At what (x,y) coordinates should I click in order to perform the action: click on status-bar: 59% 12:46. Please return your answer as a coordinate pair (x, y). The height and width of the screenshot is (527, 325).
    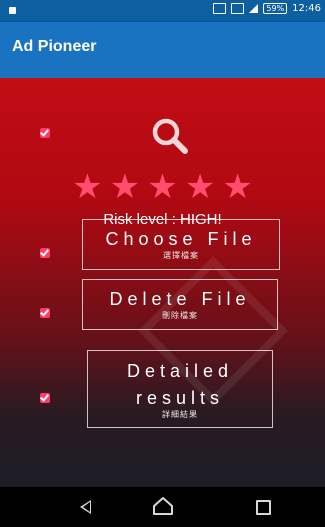
    Looking at the image, I should click on (162, 11).